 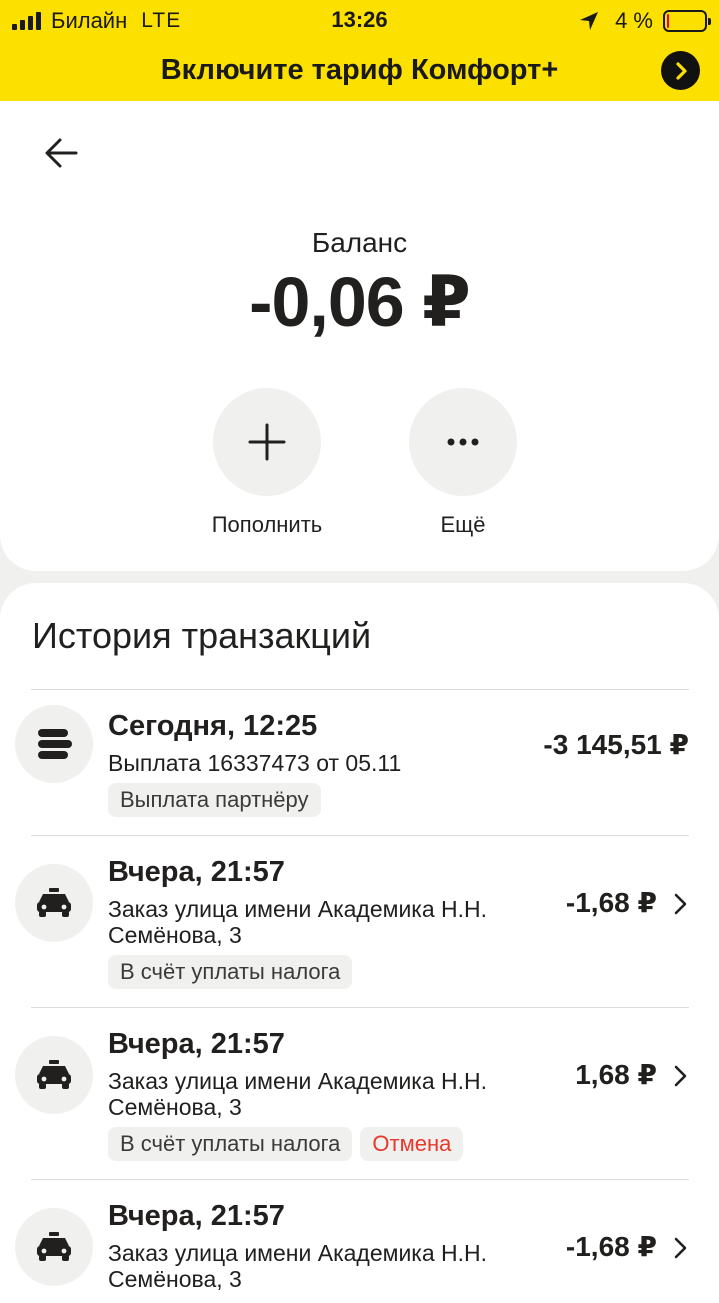 I want to click on more-dots-icon, so click(x=463, y=442).